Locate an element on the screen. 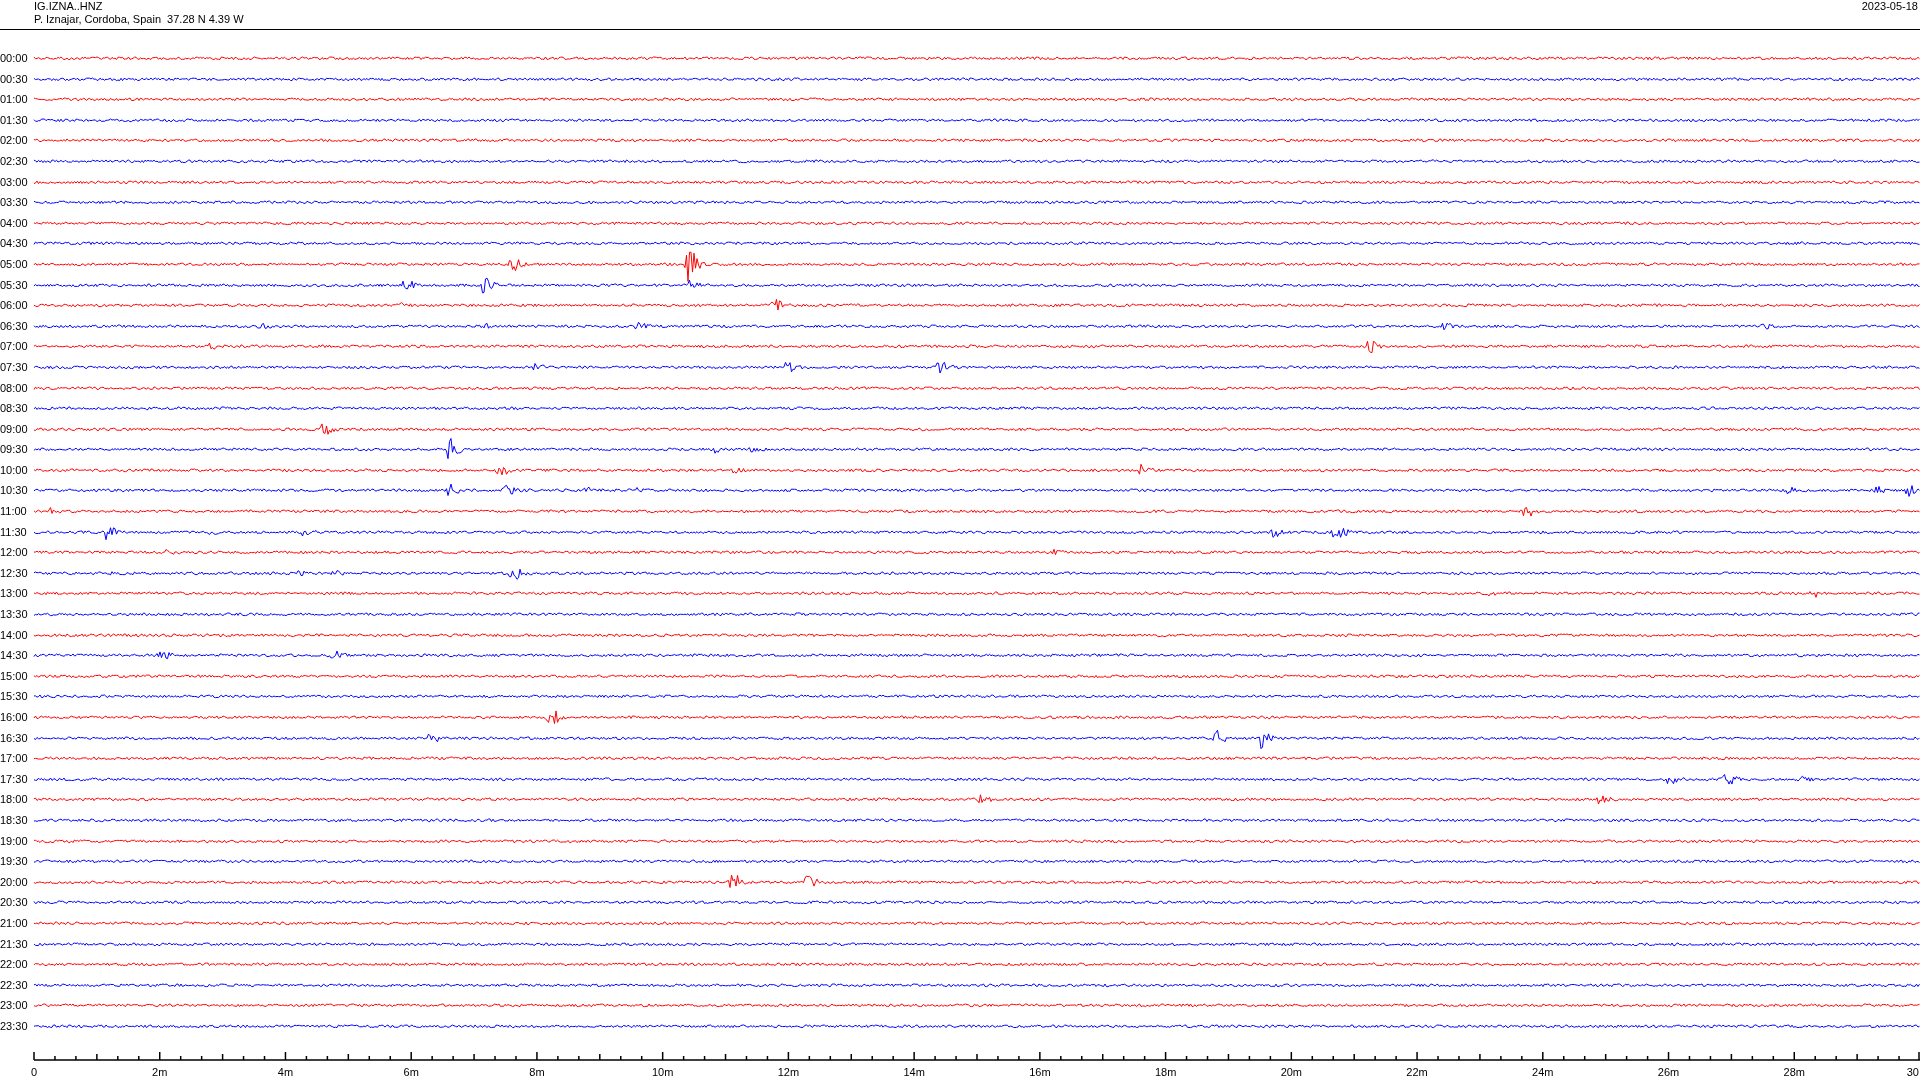 The width and height of the screenshot is (1920, 1080). record-date: 2023-05-18 is located at coordinates (1890, 7).